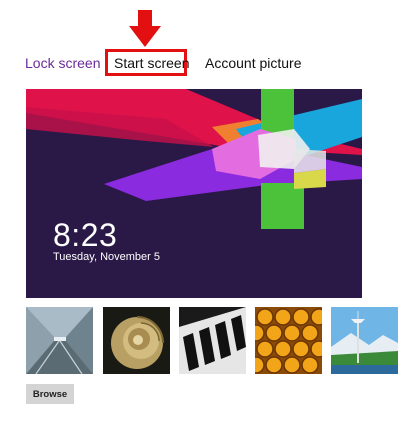  I want to click on nautilus-shell-thumbnail, so click(136, 340).